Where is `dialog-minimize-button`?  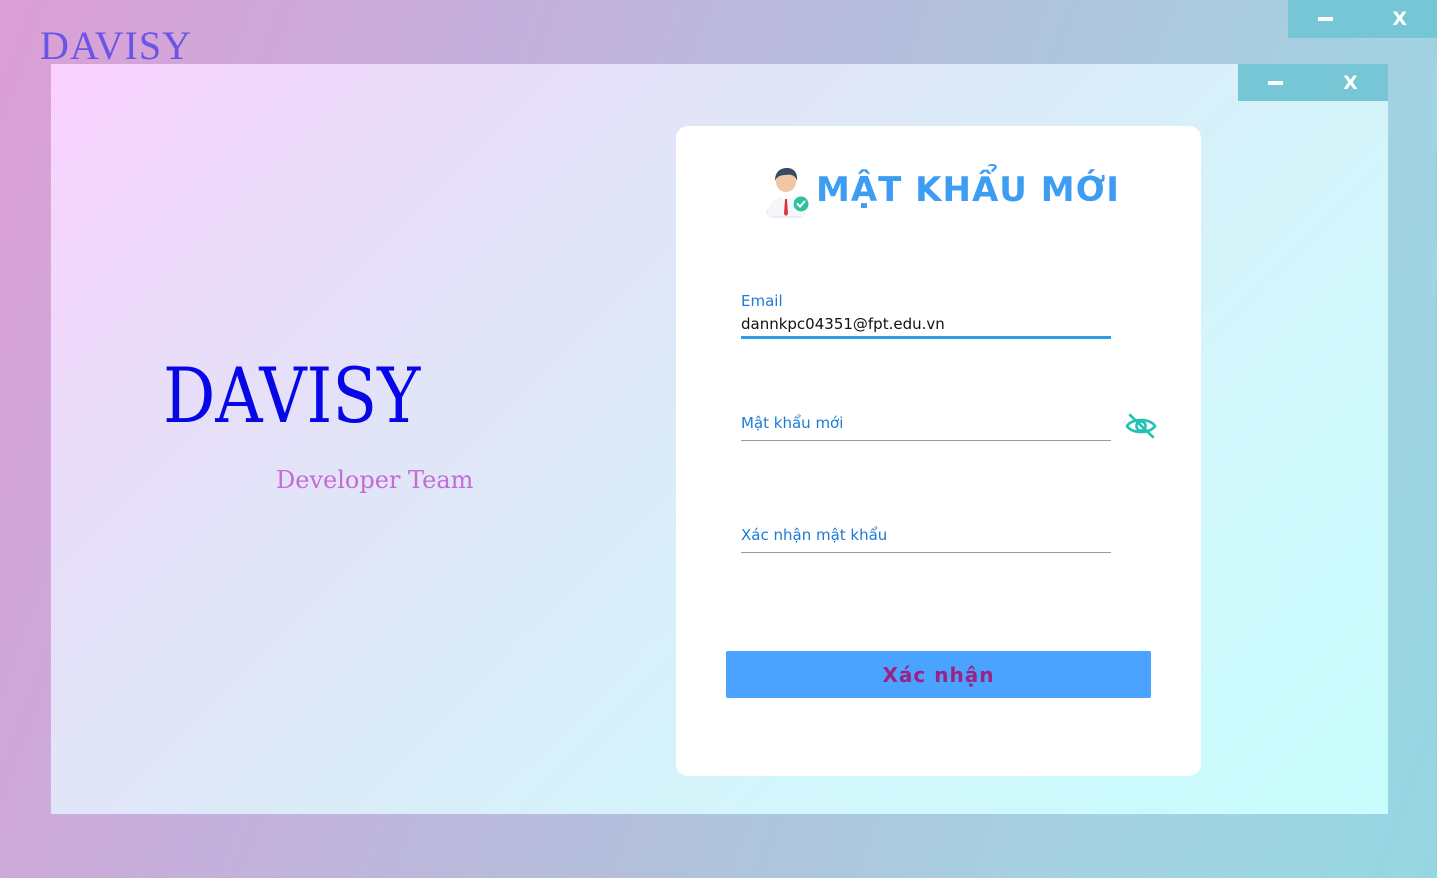
dialog-minimize-button is located at coordinates (1275, 82).